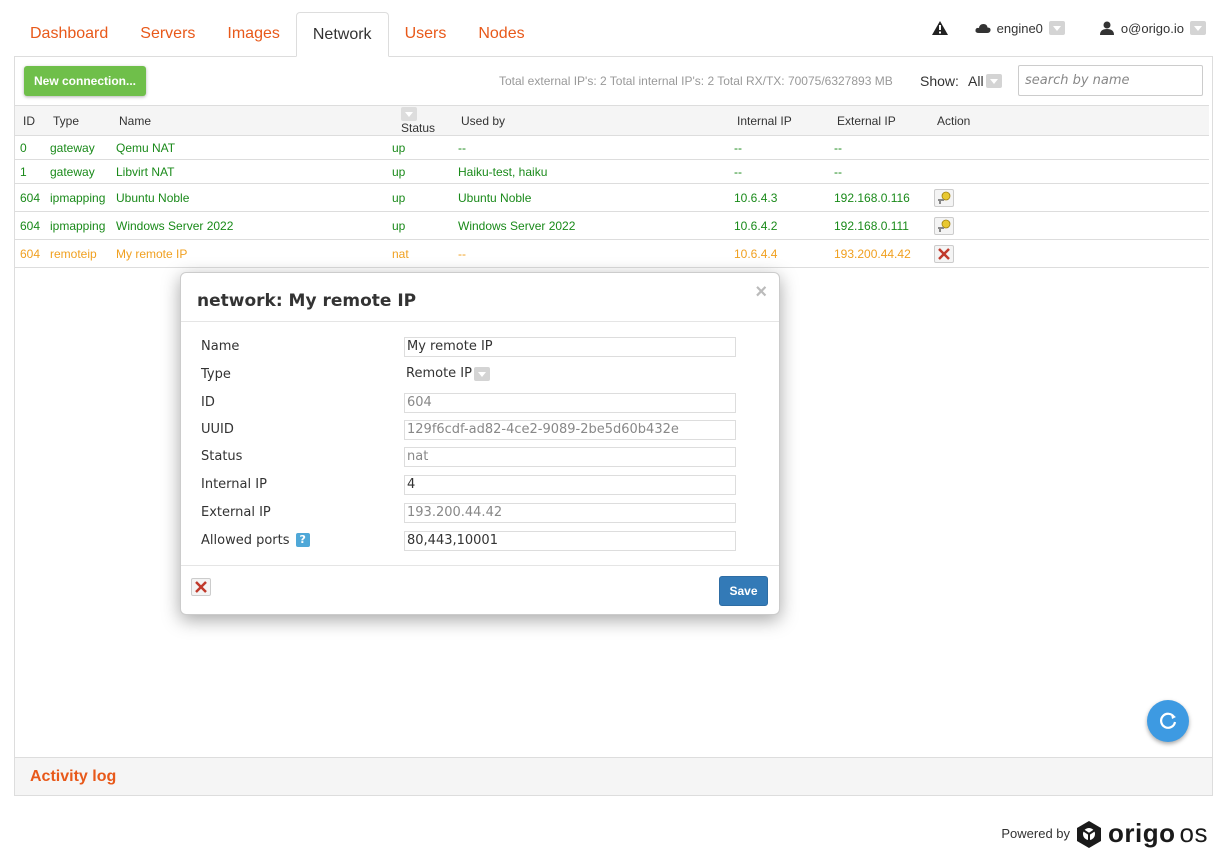  I want to click on field-internal-ip: Internal IP 4, so click(481, 486).